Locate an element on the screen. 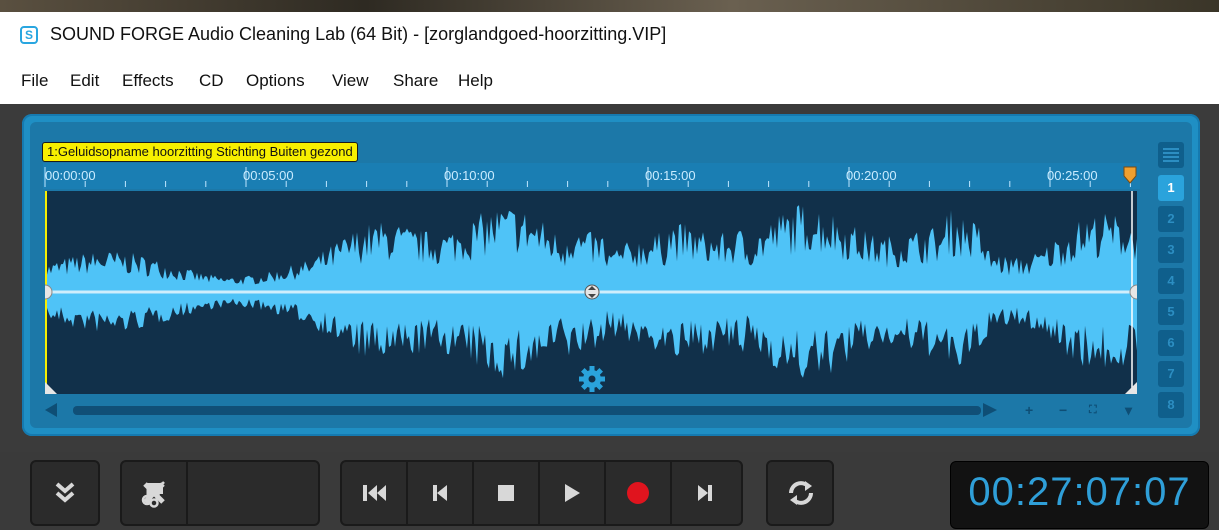 Image resolution: width=1219 pixels, height=530 pixels. skip-to-start-icon is located at coordinates (374, 493).